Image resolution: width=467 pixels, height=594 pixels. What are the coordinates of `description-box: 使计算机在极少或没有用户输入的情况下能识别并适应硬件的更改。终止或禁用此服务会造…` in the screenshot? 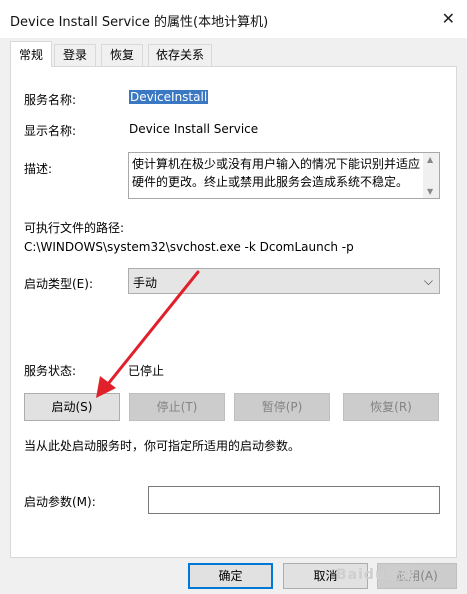 It's located at (284, 175).